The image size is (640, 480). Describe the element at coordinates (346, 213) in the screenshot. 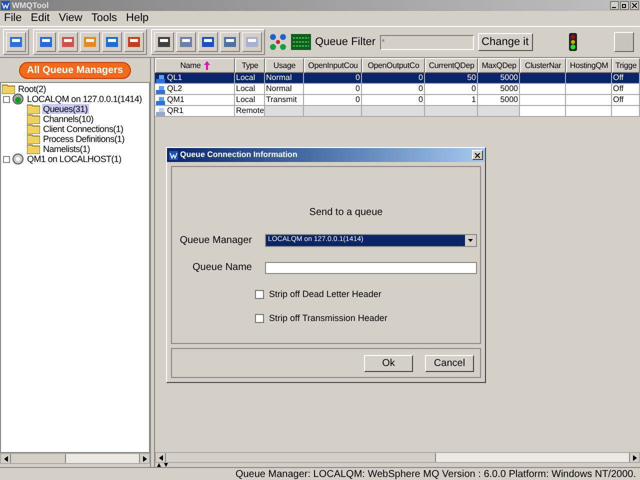

I see `dialog-heading: Send to a queue` at that location.